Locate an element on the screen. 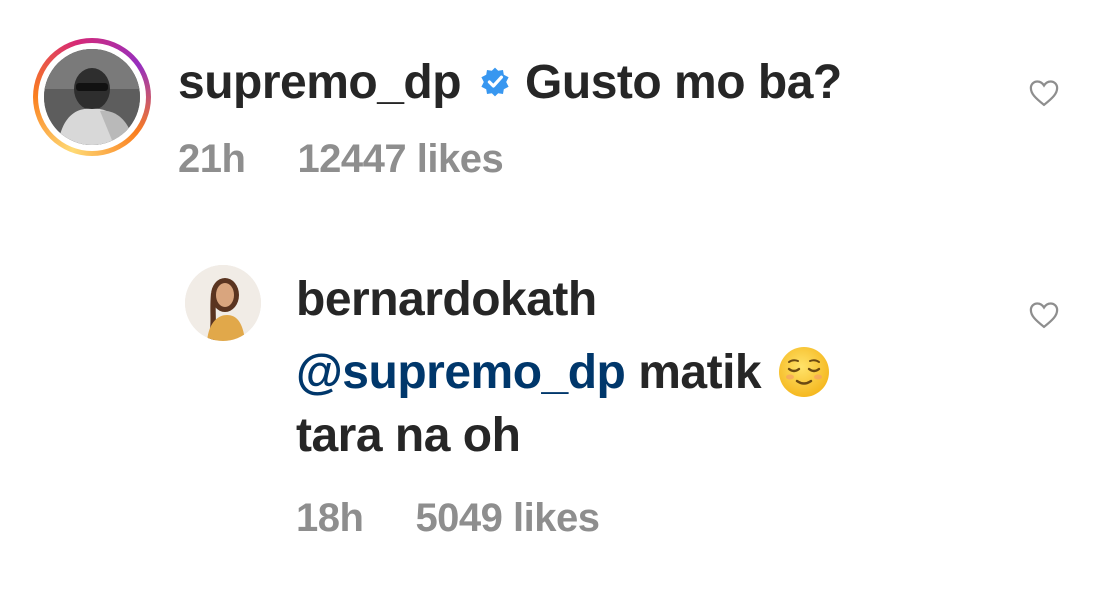  reply-text: matik is located at coordinates (700, 372).